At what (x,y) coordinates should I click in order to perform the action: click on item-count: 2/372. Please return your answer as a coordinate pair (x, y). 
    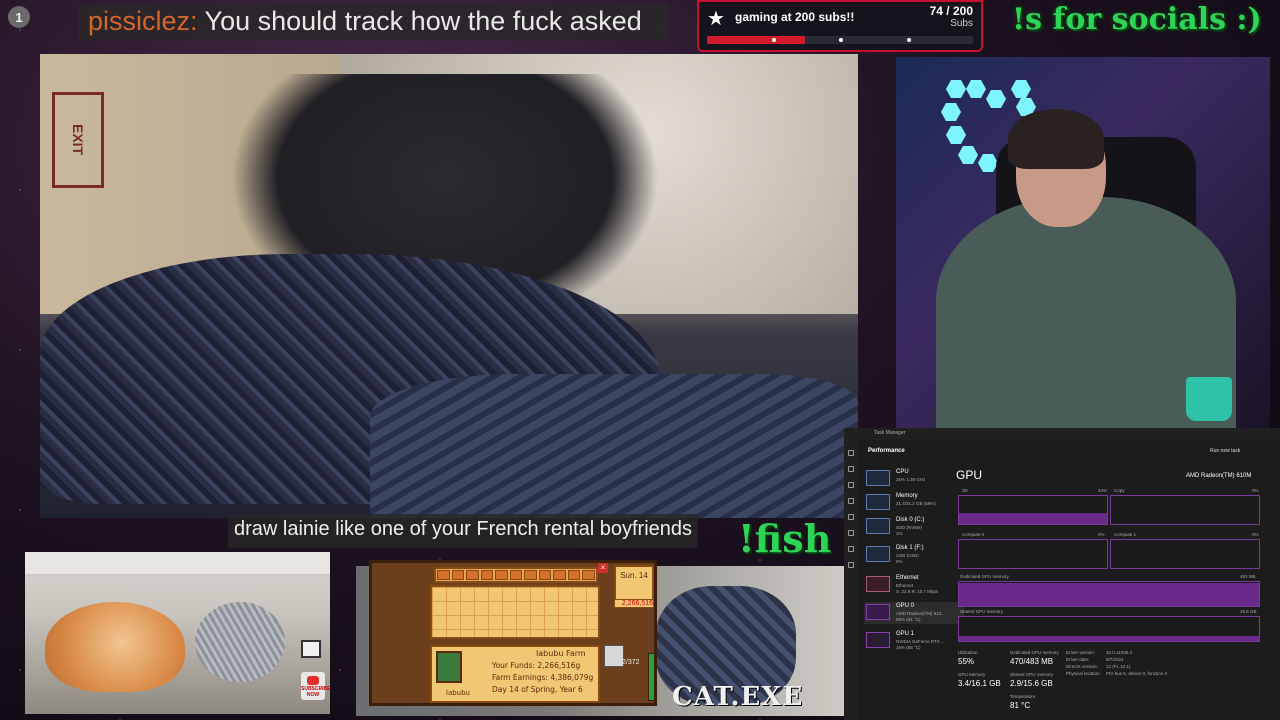
    Looking at the image, I should click on (631, 662).